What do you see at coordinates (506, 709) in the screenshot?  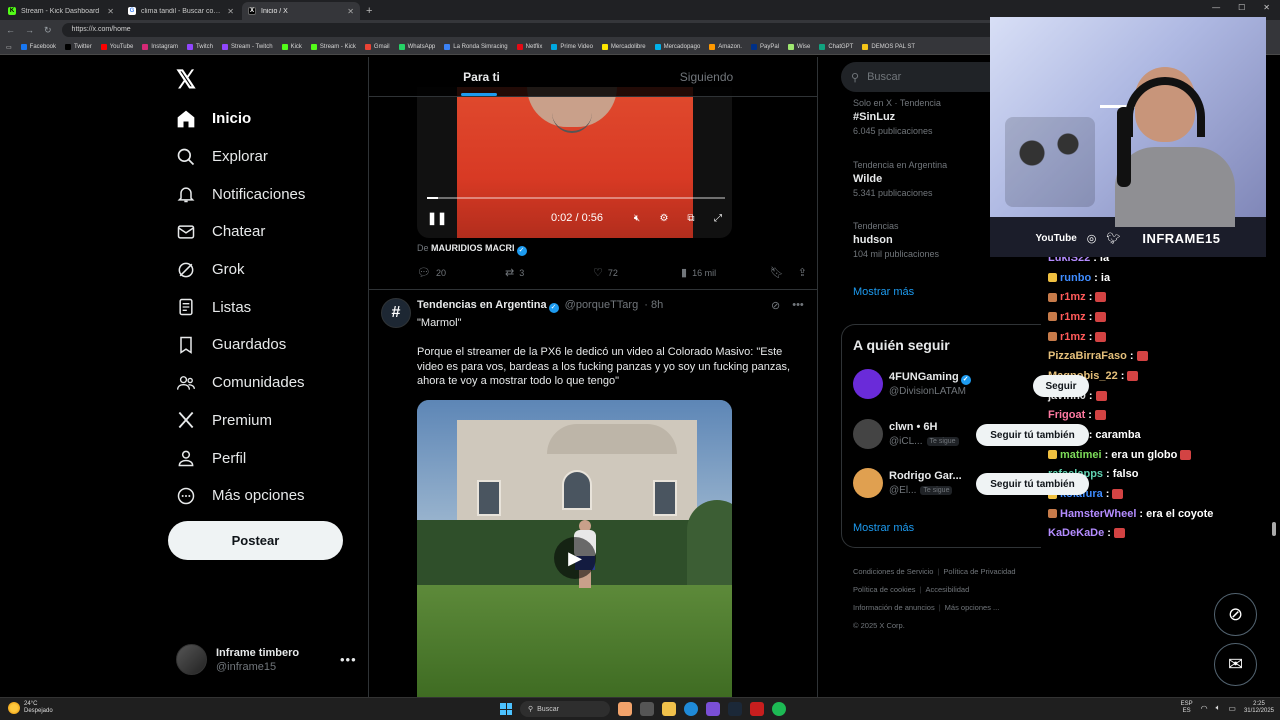 I see `windows-start-icon` at bounding box center [506, 709].